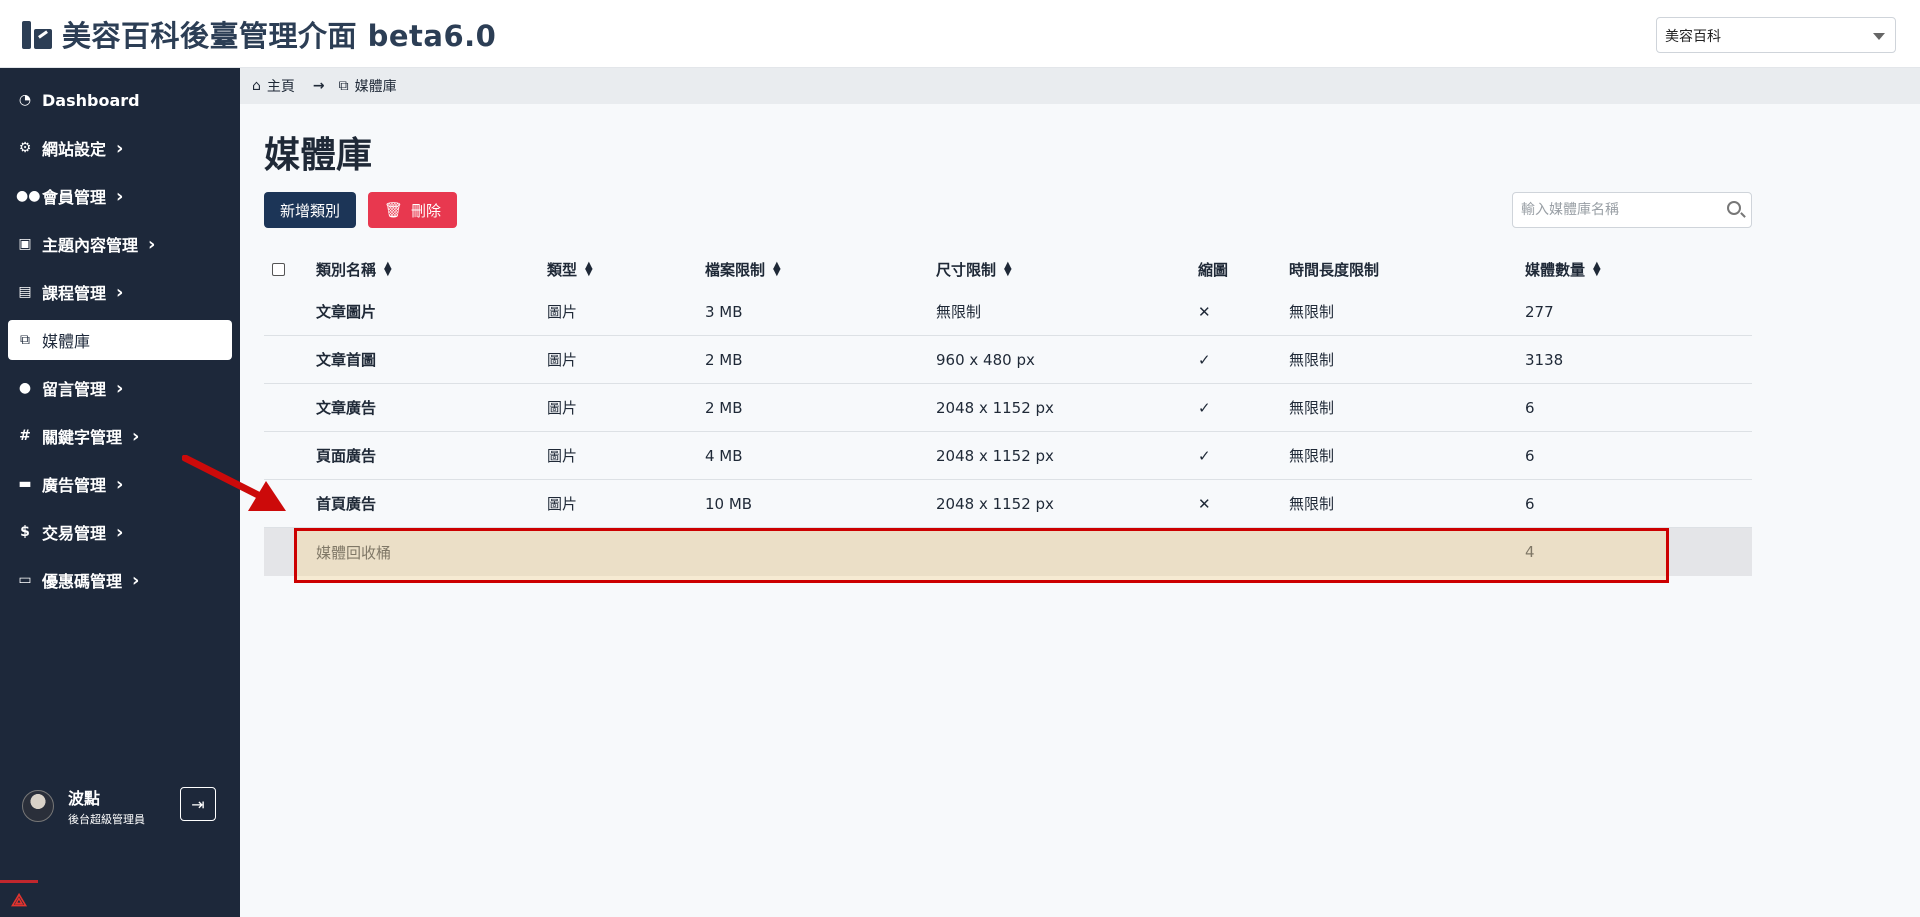 The height and width of the screenshot is (917, 1920). Describe the element at coordinates (1693, 37) in the screenshot. I see `site-select-value: 美容百科` at that location.